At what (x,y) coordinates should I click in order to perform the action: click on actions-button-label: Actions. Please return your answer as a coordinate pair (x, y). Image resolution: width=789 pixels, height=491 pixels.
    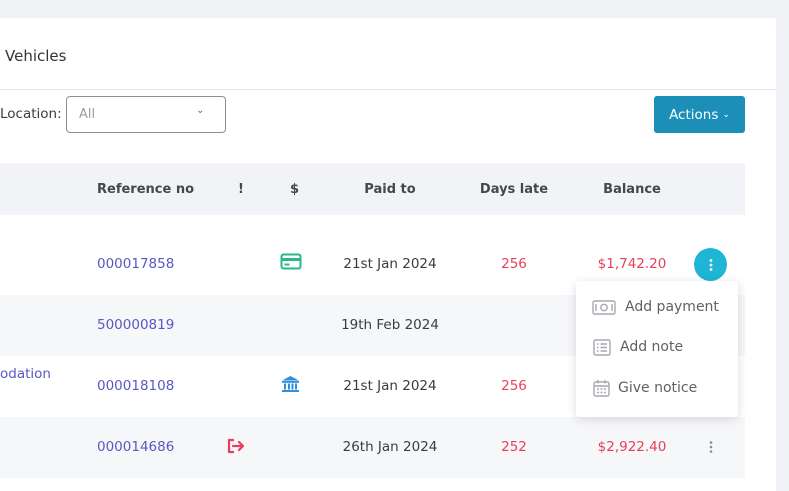
    Looking at the image, I should click on (694, 114).